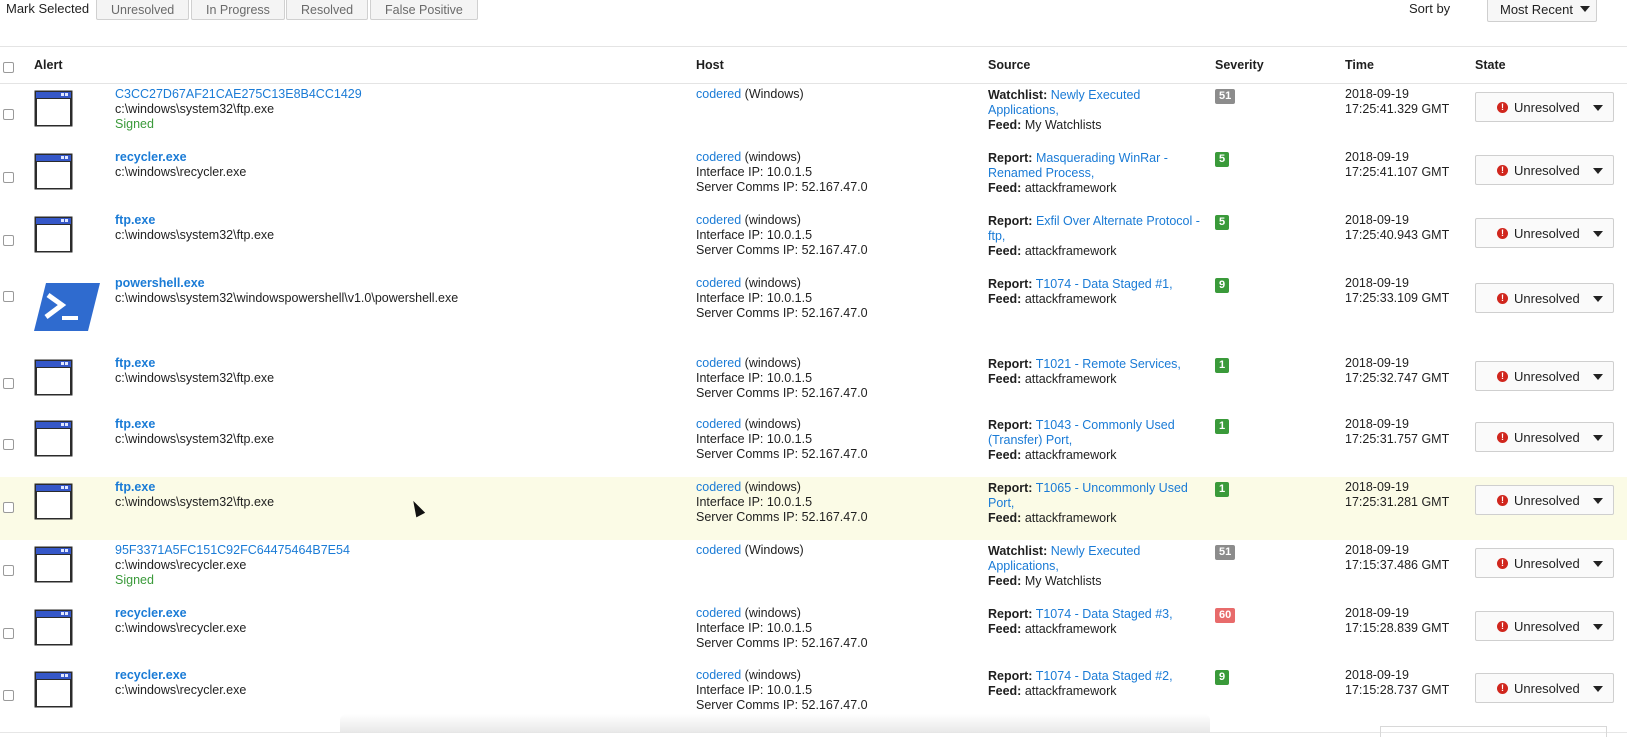  What do you see at coordinates (1397, 371) in the screenshot?
I see `time-cell: 2018-09-19 17:25:32.747 GMT` at bounding box center [1397, 371].